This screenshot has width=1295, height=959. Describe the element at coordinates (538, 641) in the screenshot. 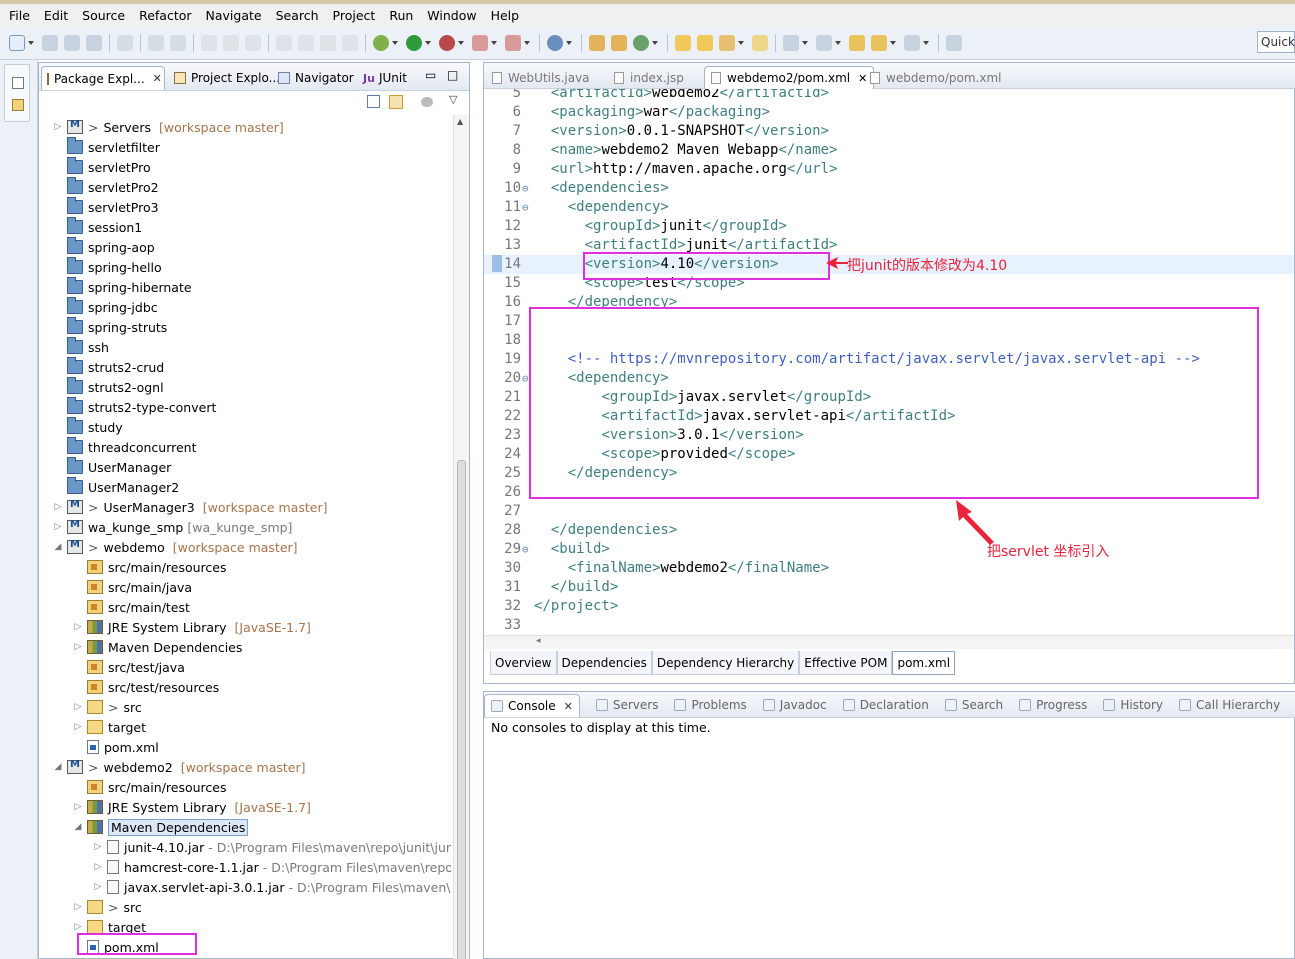

I see `scroll-left-icon: ◂` at that location.